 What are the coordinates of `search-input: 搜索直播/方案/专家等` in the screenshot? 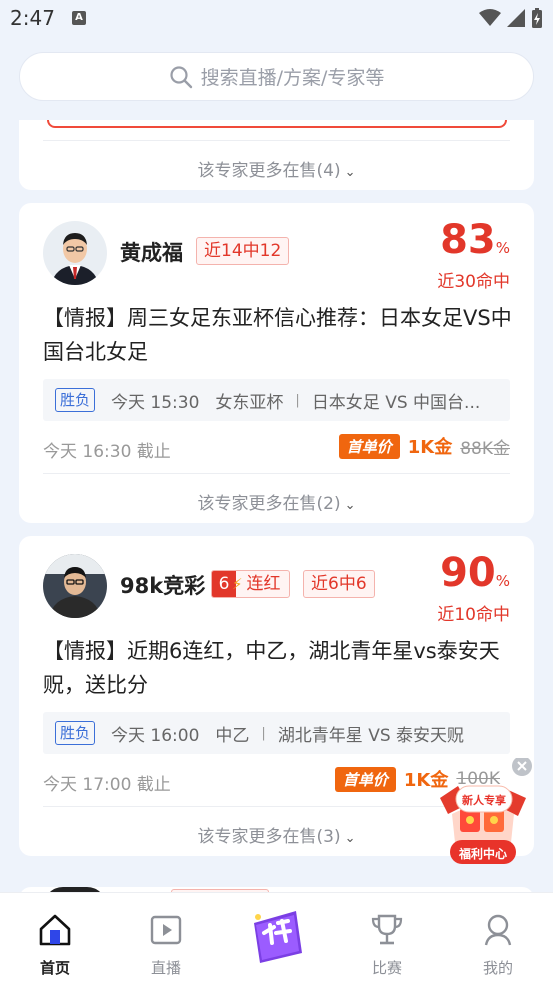 It's located at (276, 76).